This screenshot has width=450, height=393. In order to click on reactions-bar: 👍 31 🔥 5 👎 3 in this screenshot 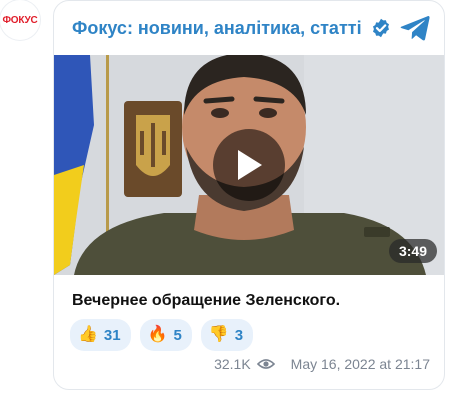, I will do `click(162, 335)`.